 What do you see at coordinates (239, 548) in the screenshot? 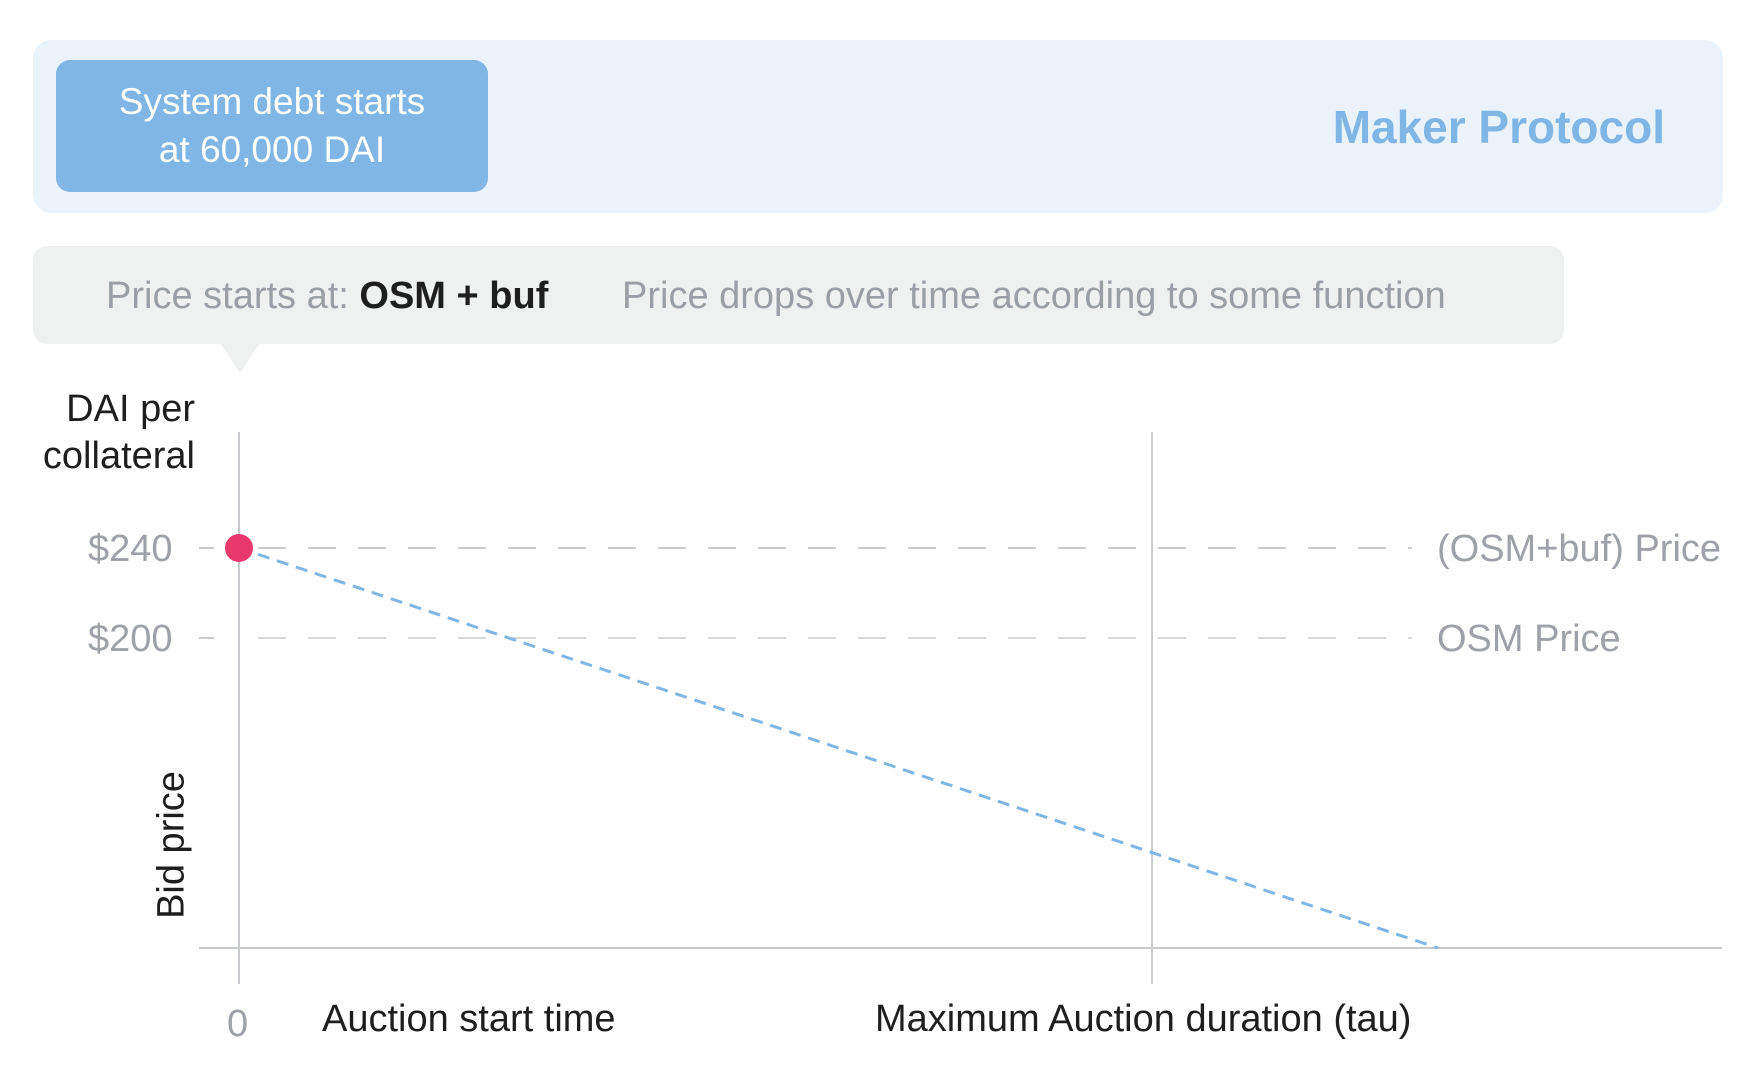
I see `start-price-point` at bounding box center [239, 548].